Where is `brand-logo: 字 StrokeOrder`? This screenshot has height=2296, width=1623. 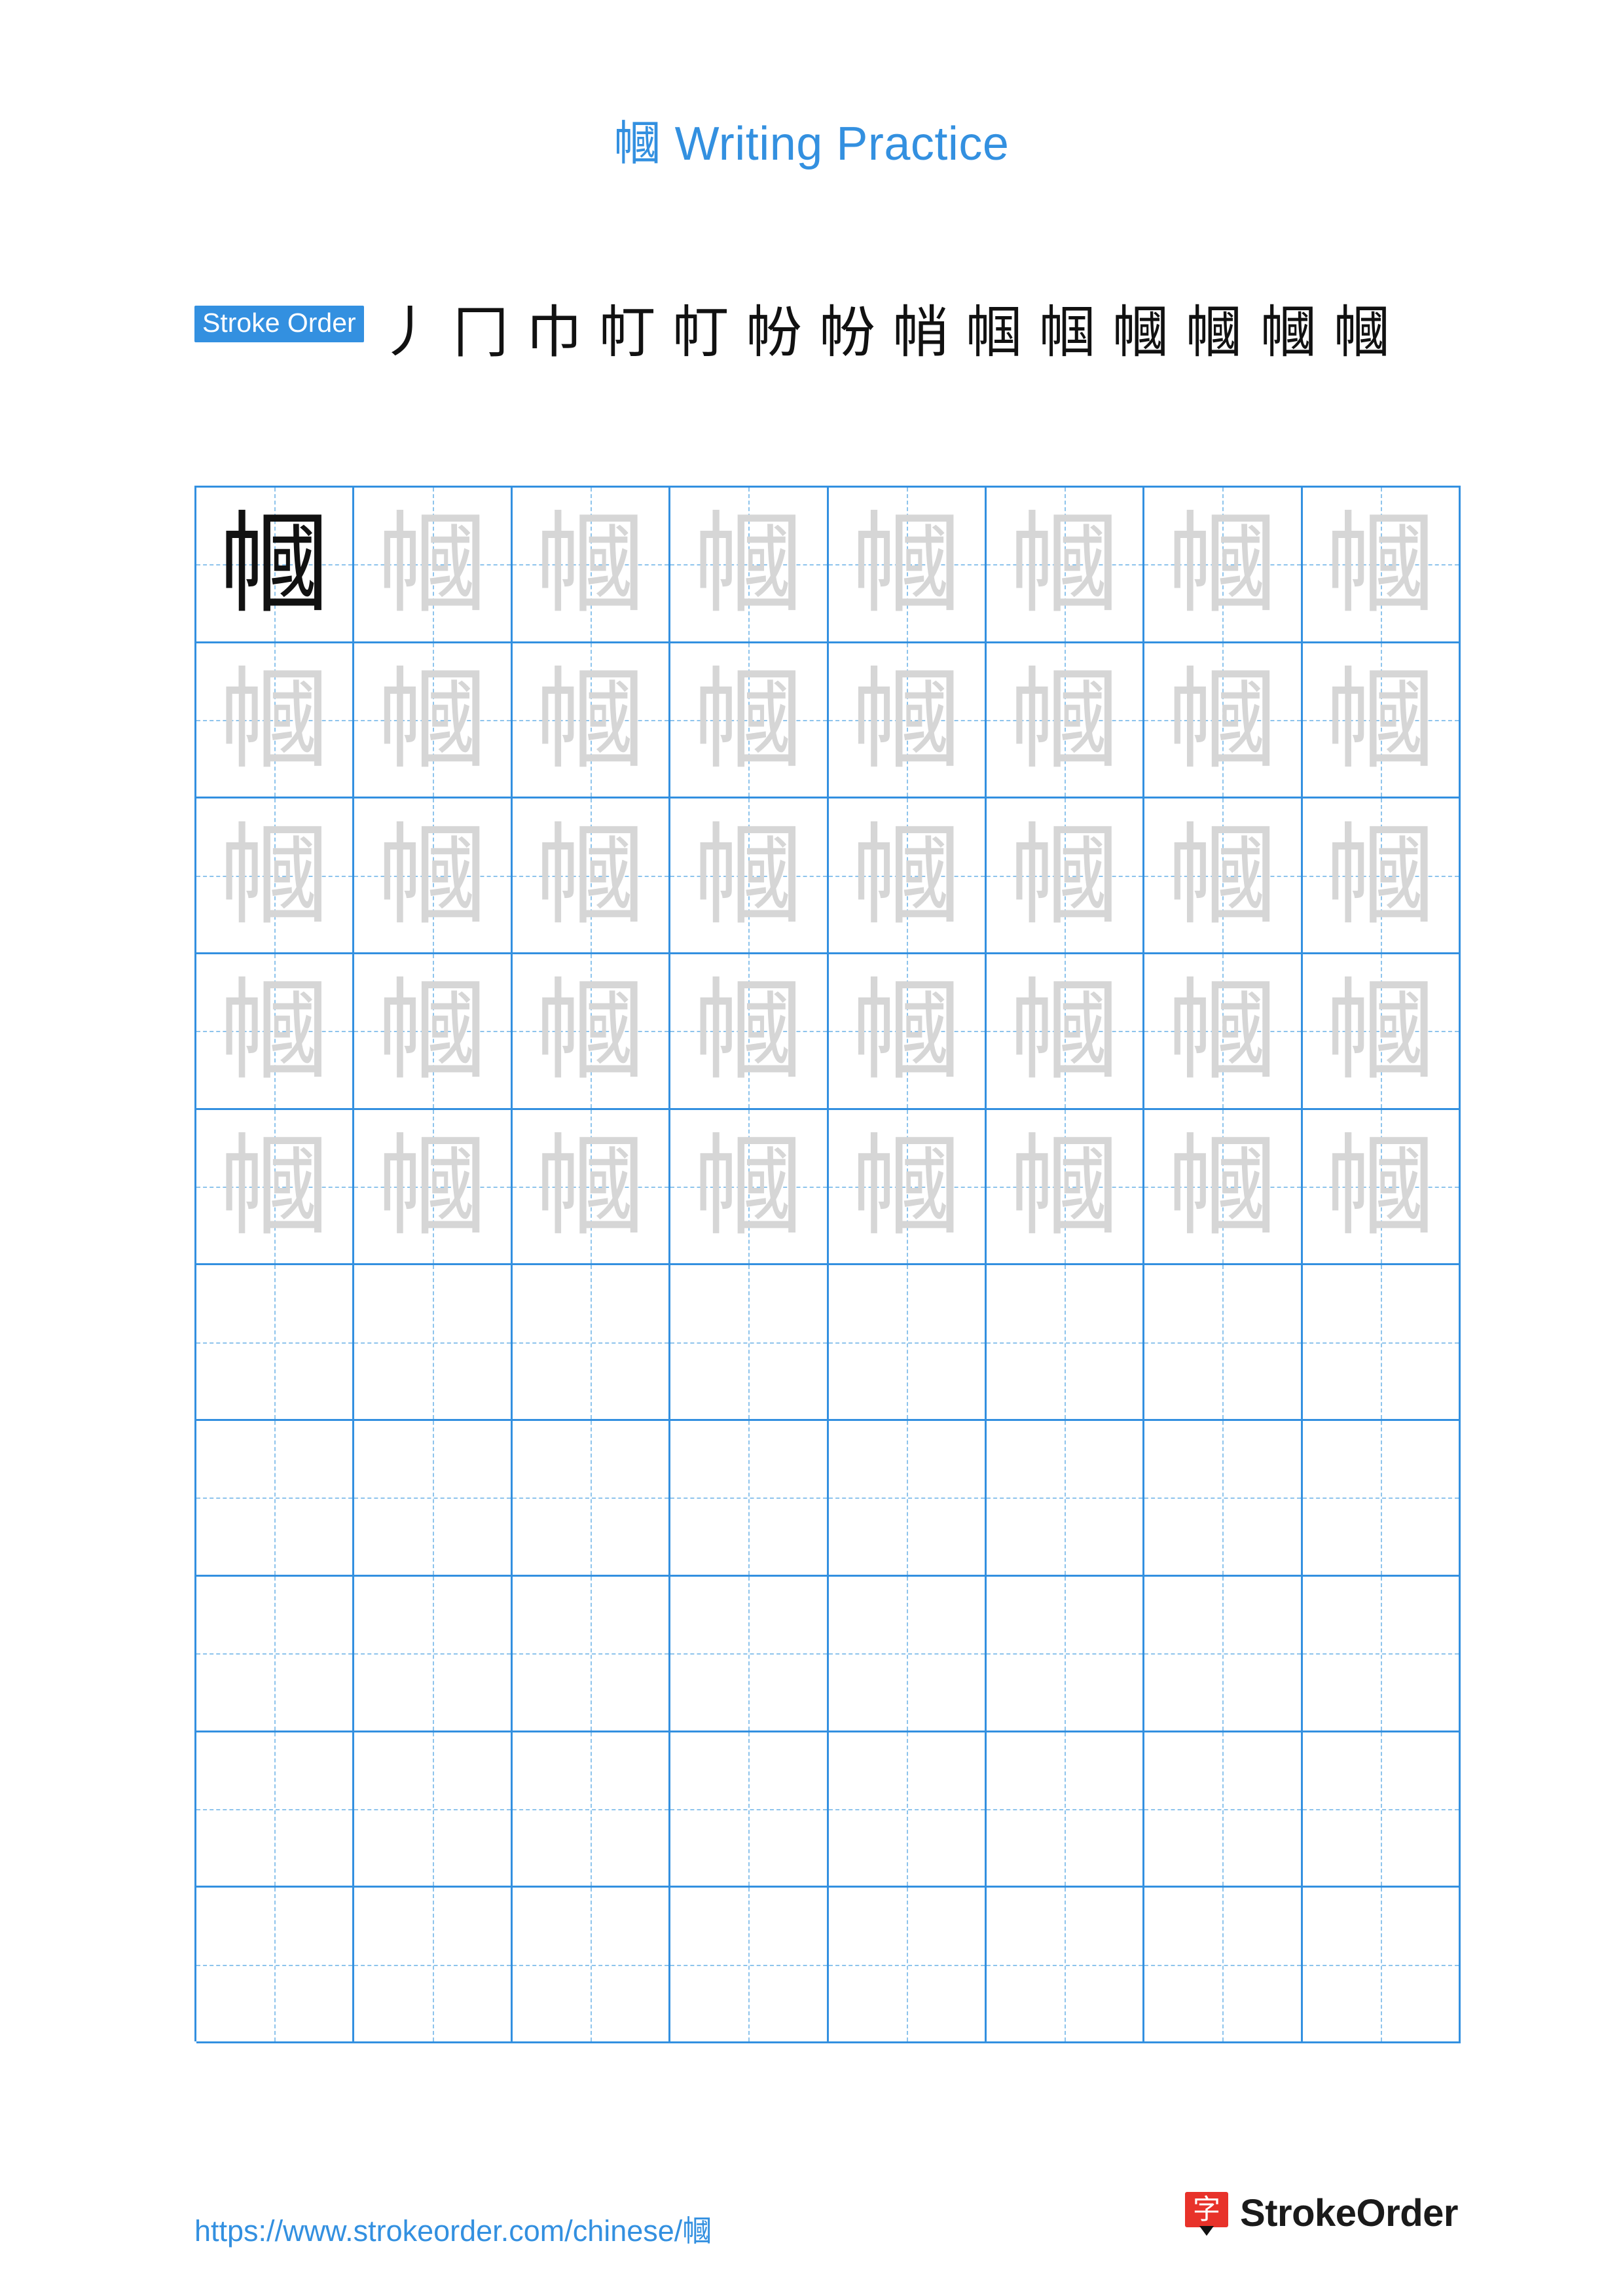
brand-logo: 字 StrokeOrder is located at coordinates (1321, 2213).